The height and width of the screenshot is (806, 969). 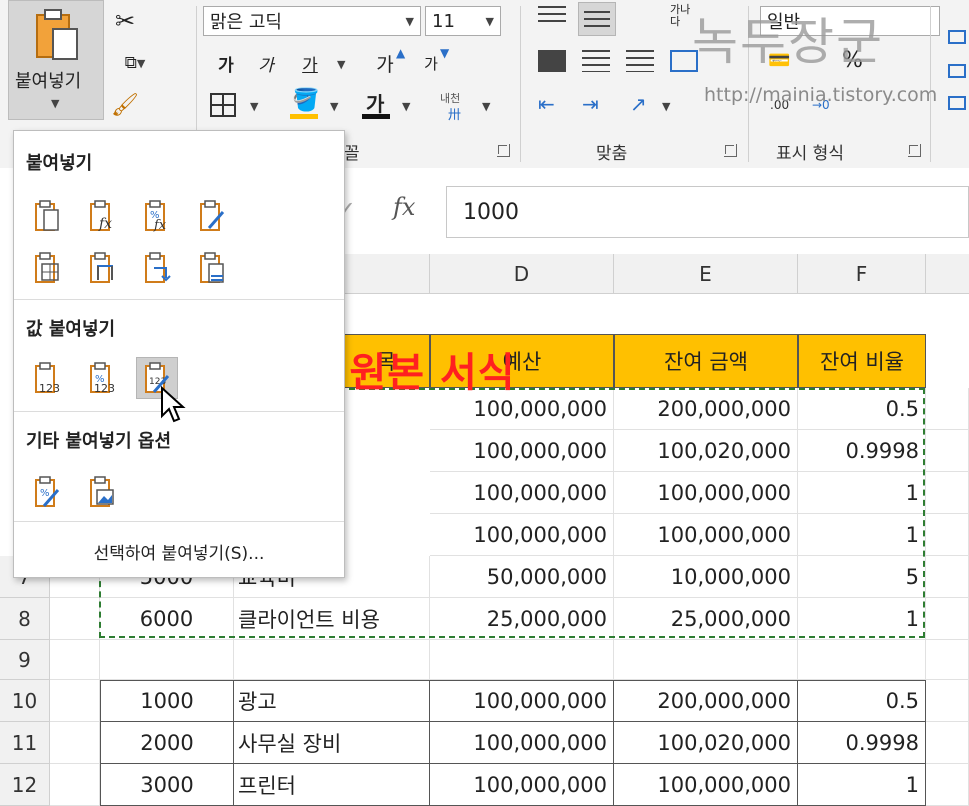 I want to click on column-header-d: D, so click(x=522, y=274).